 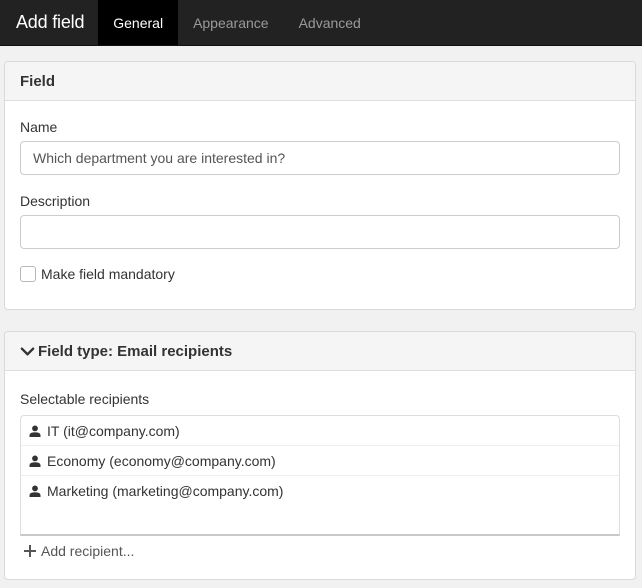 I want to click on field-panel-heading: Field, so click(x=320, y=81).